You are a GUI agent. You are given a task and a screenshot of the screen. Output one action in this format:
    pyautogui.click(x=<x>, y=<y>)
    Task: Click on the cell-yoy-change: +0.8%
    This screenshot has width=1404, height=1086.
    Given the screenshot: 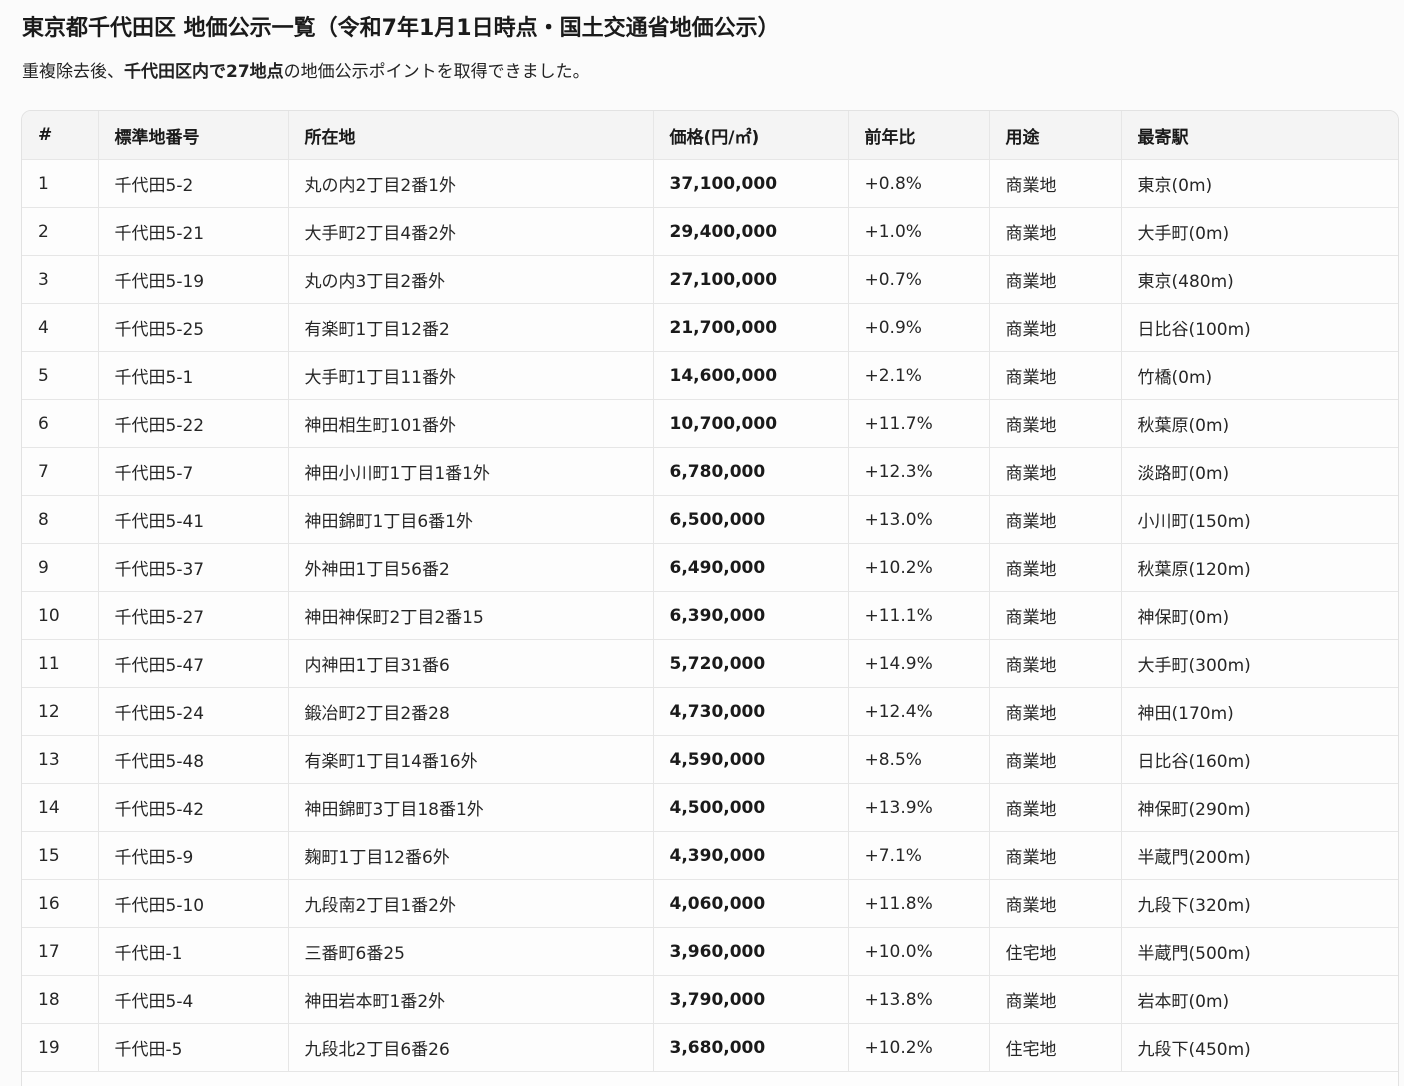 What is the action you would take?
    pyautogui.click(x=919, y=183)
    